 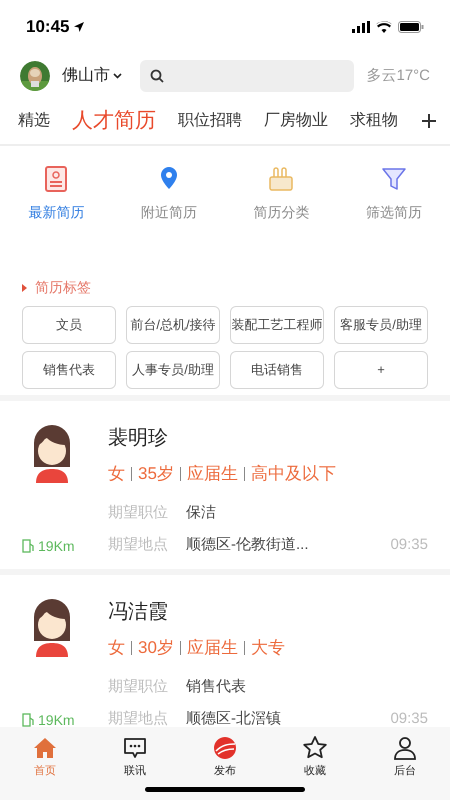 I want to click on chat-icon, so click(x=135, y=748).